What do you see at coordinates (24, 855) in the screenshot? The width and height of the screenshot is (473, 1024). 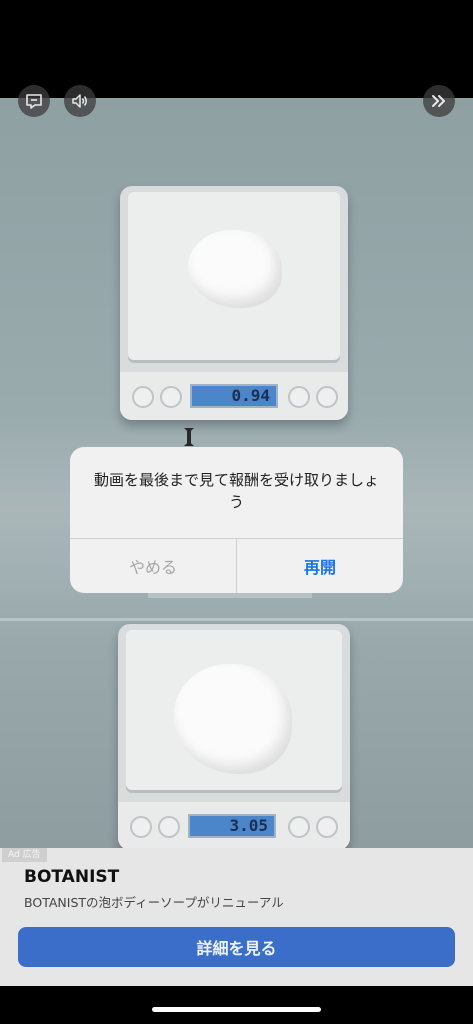 I see `ad-badge: Ad 広告` at bounding box center [24, 855].